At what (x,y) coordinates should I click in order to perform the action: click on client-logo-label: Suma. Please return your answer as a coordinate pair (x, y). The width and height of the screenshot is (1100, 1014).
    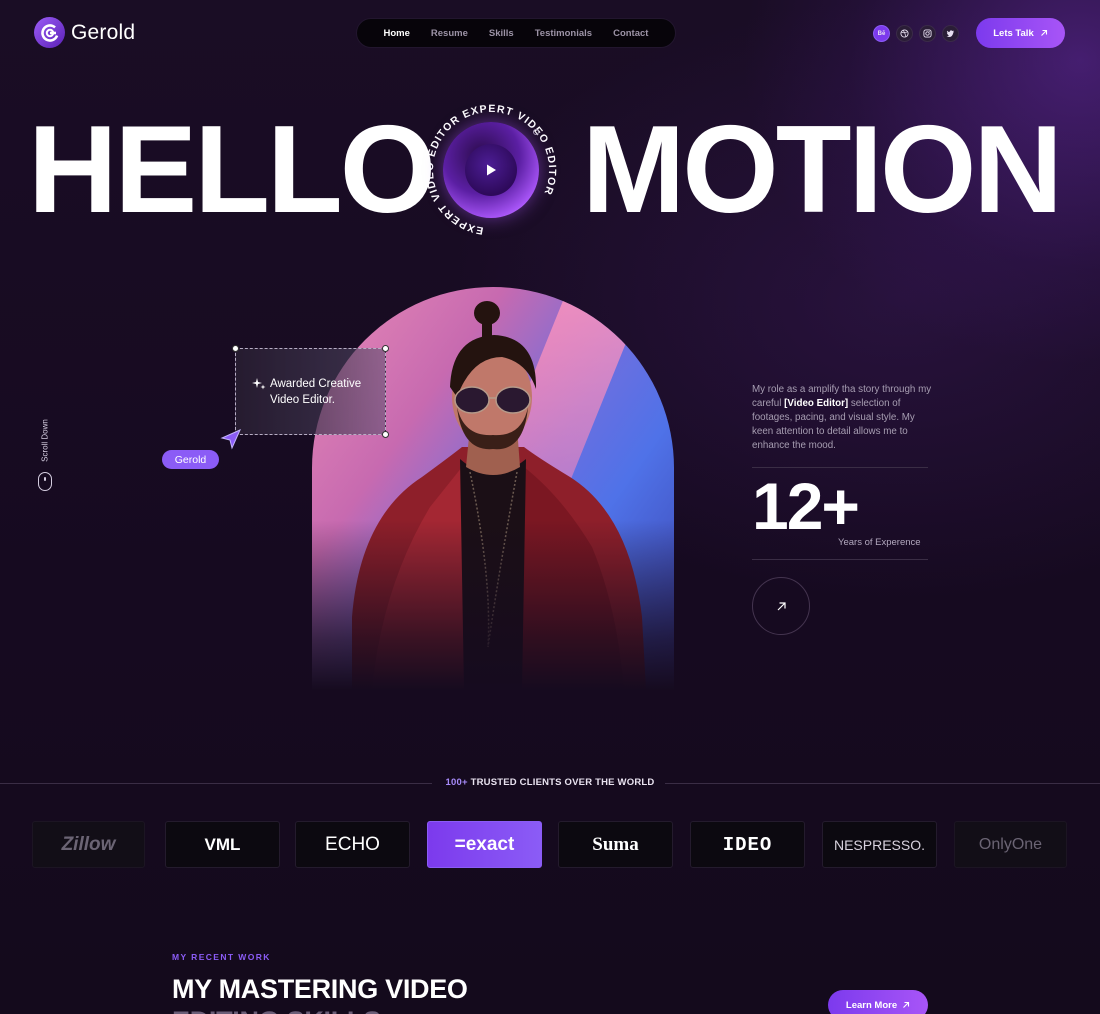
    Looking at the image, I should click on (615, 844).